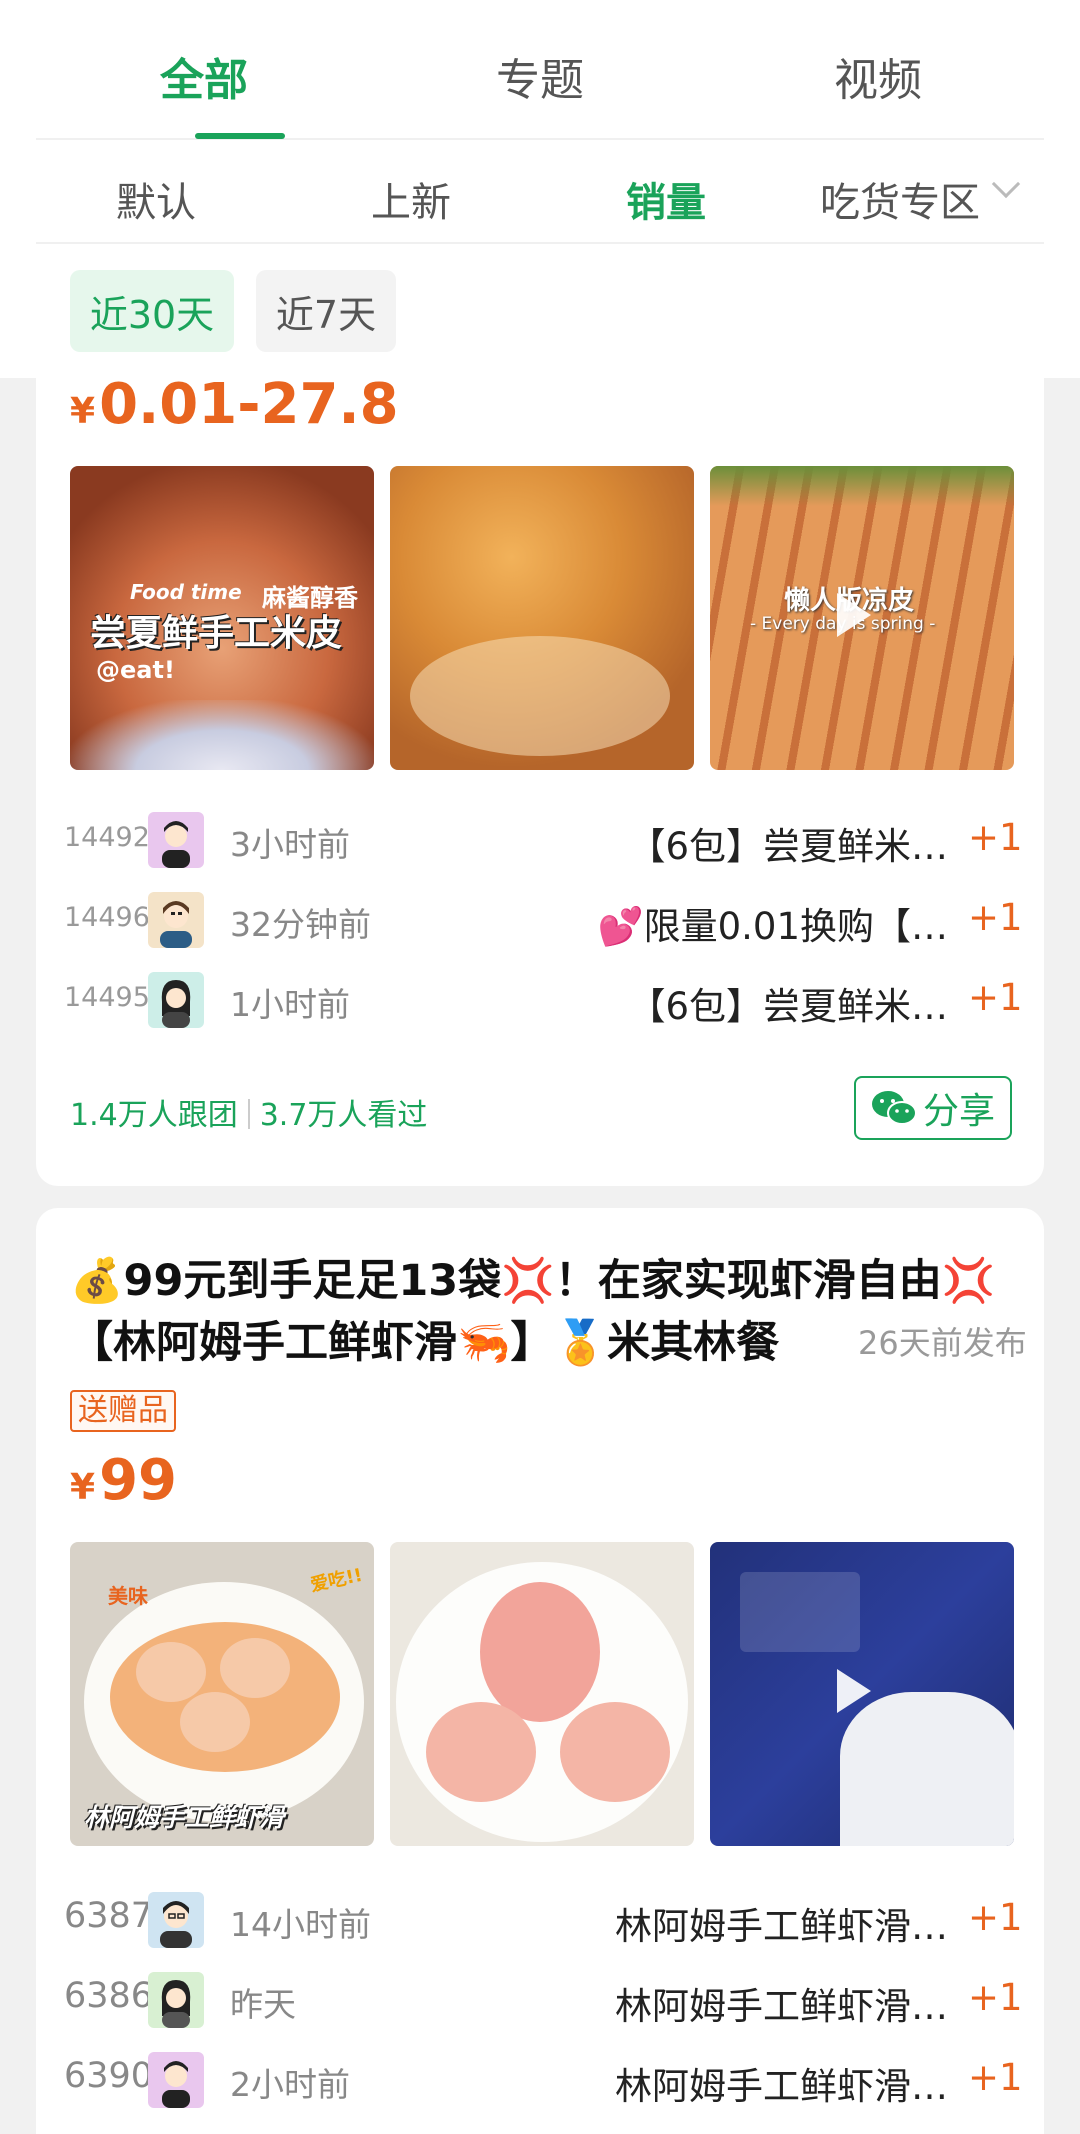  I want to click on video-thumbnail, so click(862, 1694).